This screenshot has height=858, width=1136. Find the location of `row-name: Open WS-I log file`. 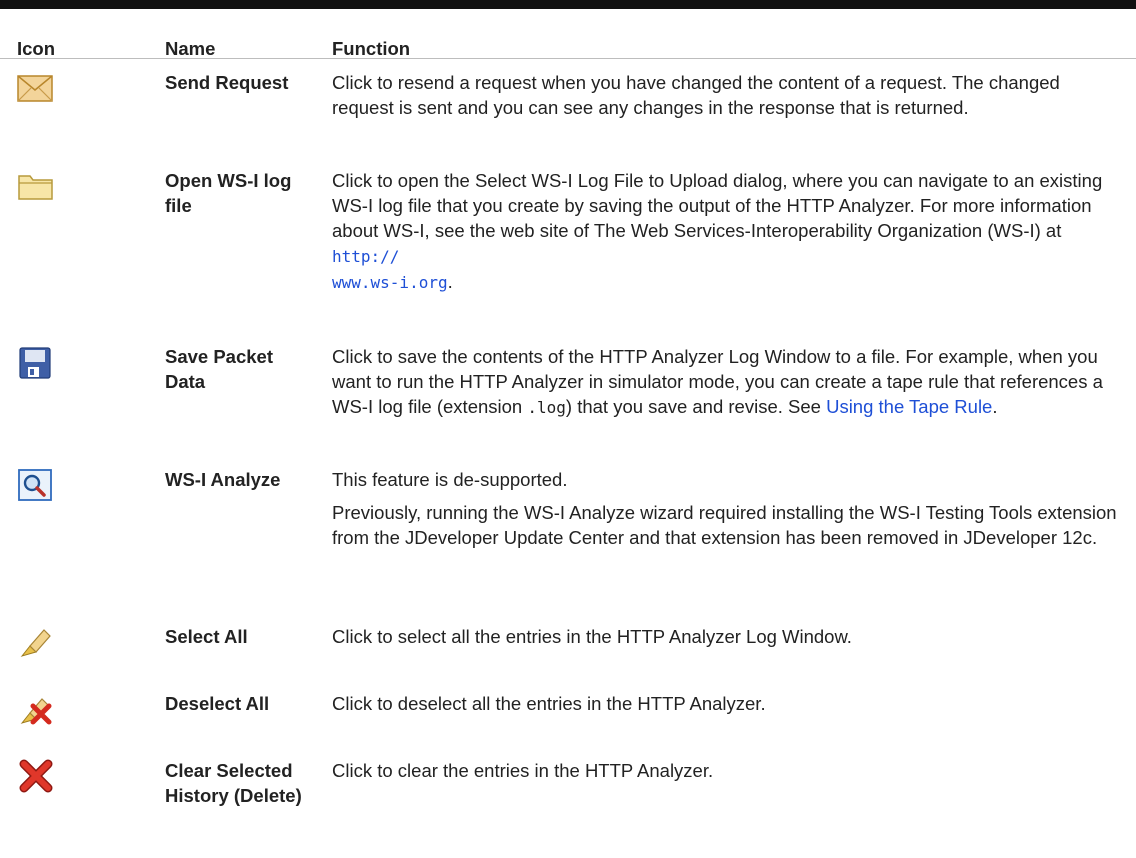

row-name: Open WS-I log file is located at coordinates (228, 193).